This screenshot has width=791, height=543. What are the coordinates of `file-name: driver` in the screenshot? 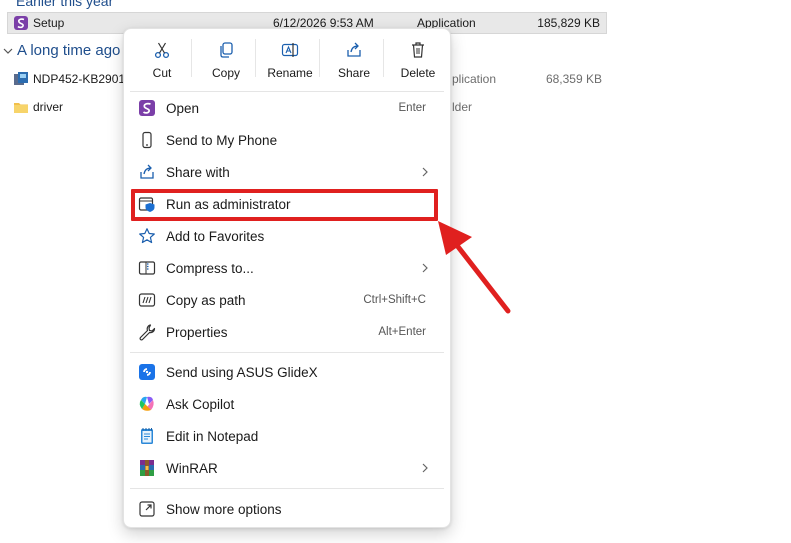 It's located at (48, 107).